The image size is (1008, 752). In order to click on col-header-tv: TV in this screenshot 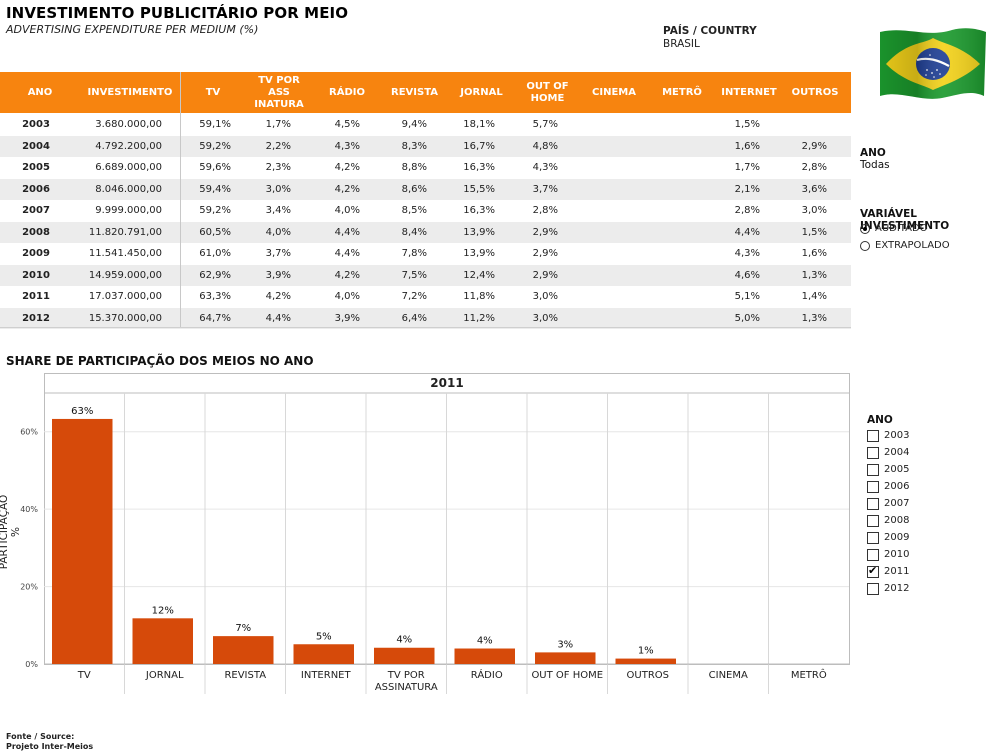, I will do `click(213, 92)`.